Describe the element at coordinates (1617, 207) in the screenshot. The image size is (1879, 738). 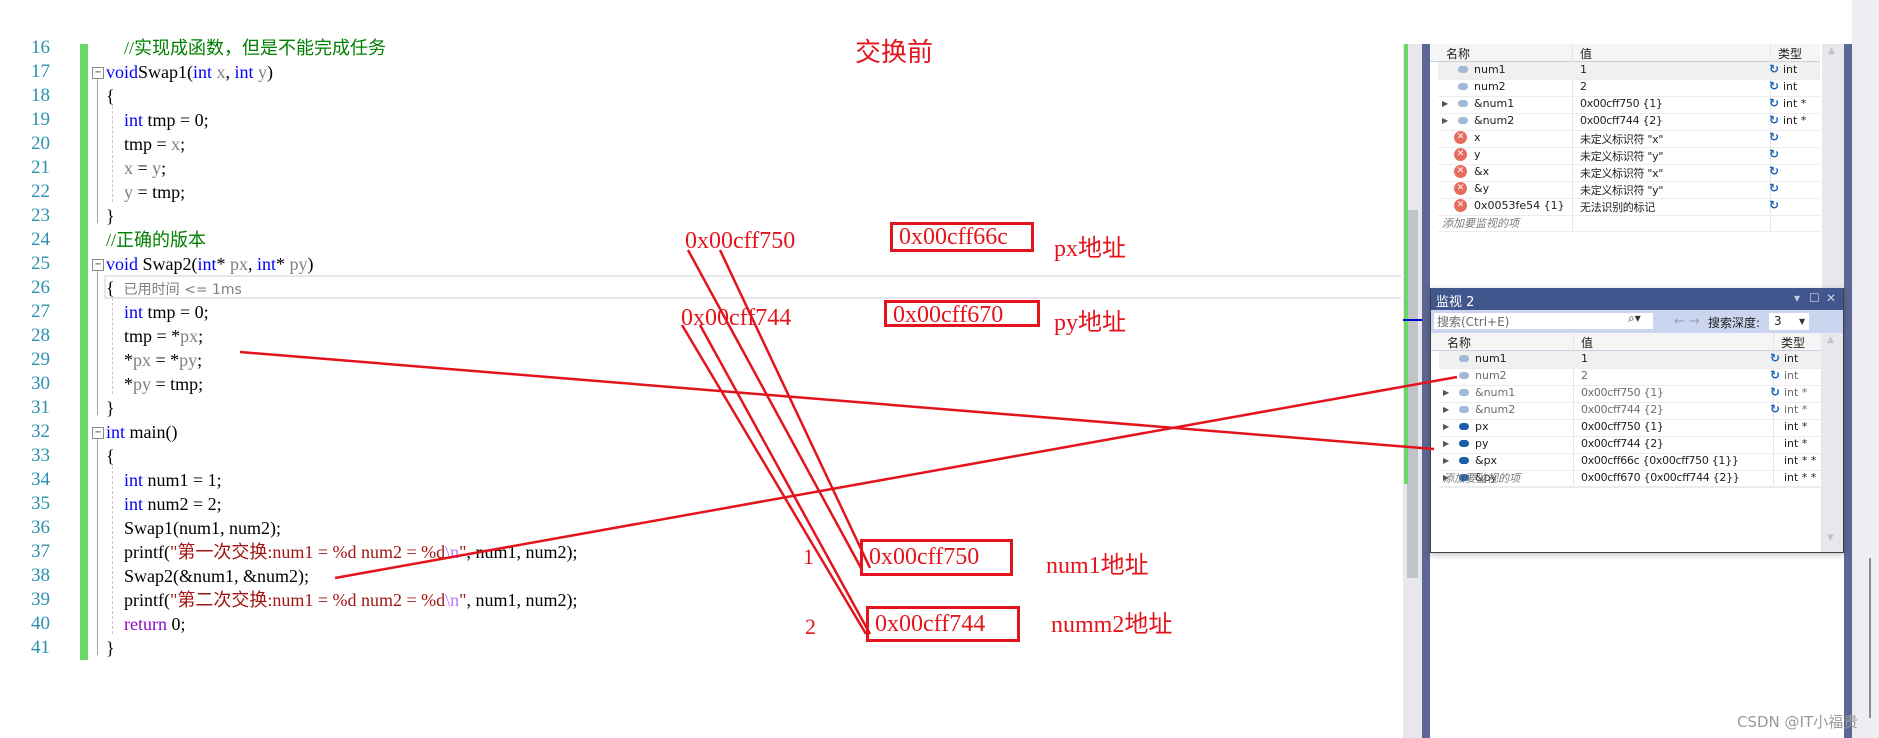
I see `watch-value: 无法识别的标记` at that location.